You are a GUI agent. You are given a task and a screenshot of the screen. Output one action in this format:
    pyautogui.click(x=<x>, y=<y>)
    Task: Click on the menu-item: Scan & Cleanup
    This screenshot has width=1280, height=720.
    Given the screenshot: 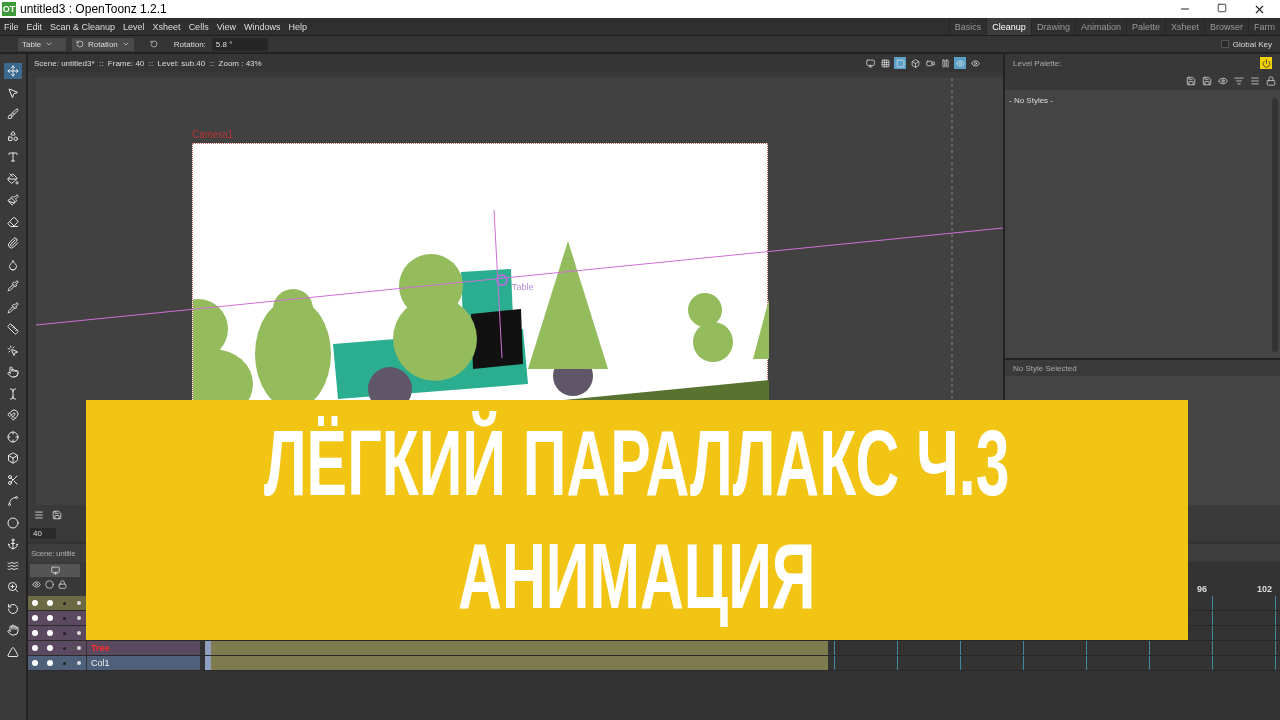 What is the action you would take?
    pyautogui.click(x=83, y=26)
    